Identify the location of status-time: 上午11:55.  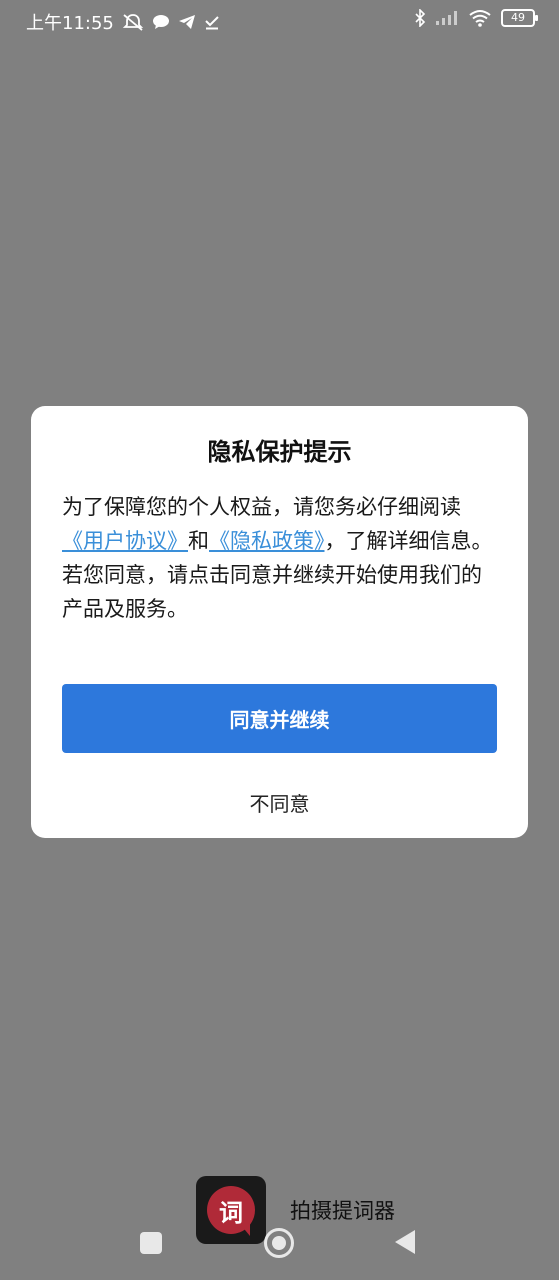
(70, 23).